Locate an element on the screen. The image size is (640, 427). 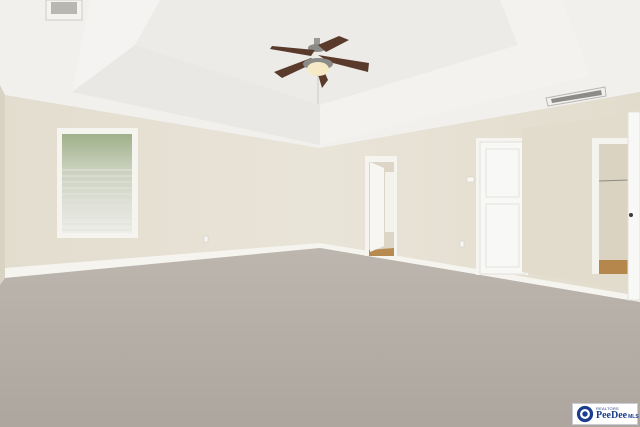
side-room-floor is located at coordinates (614, 267).